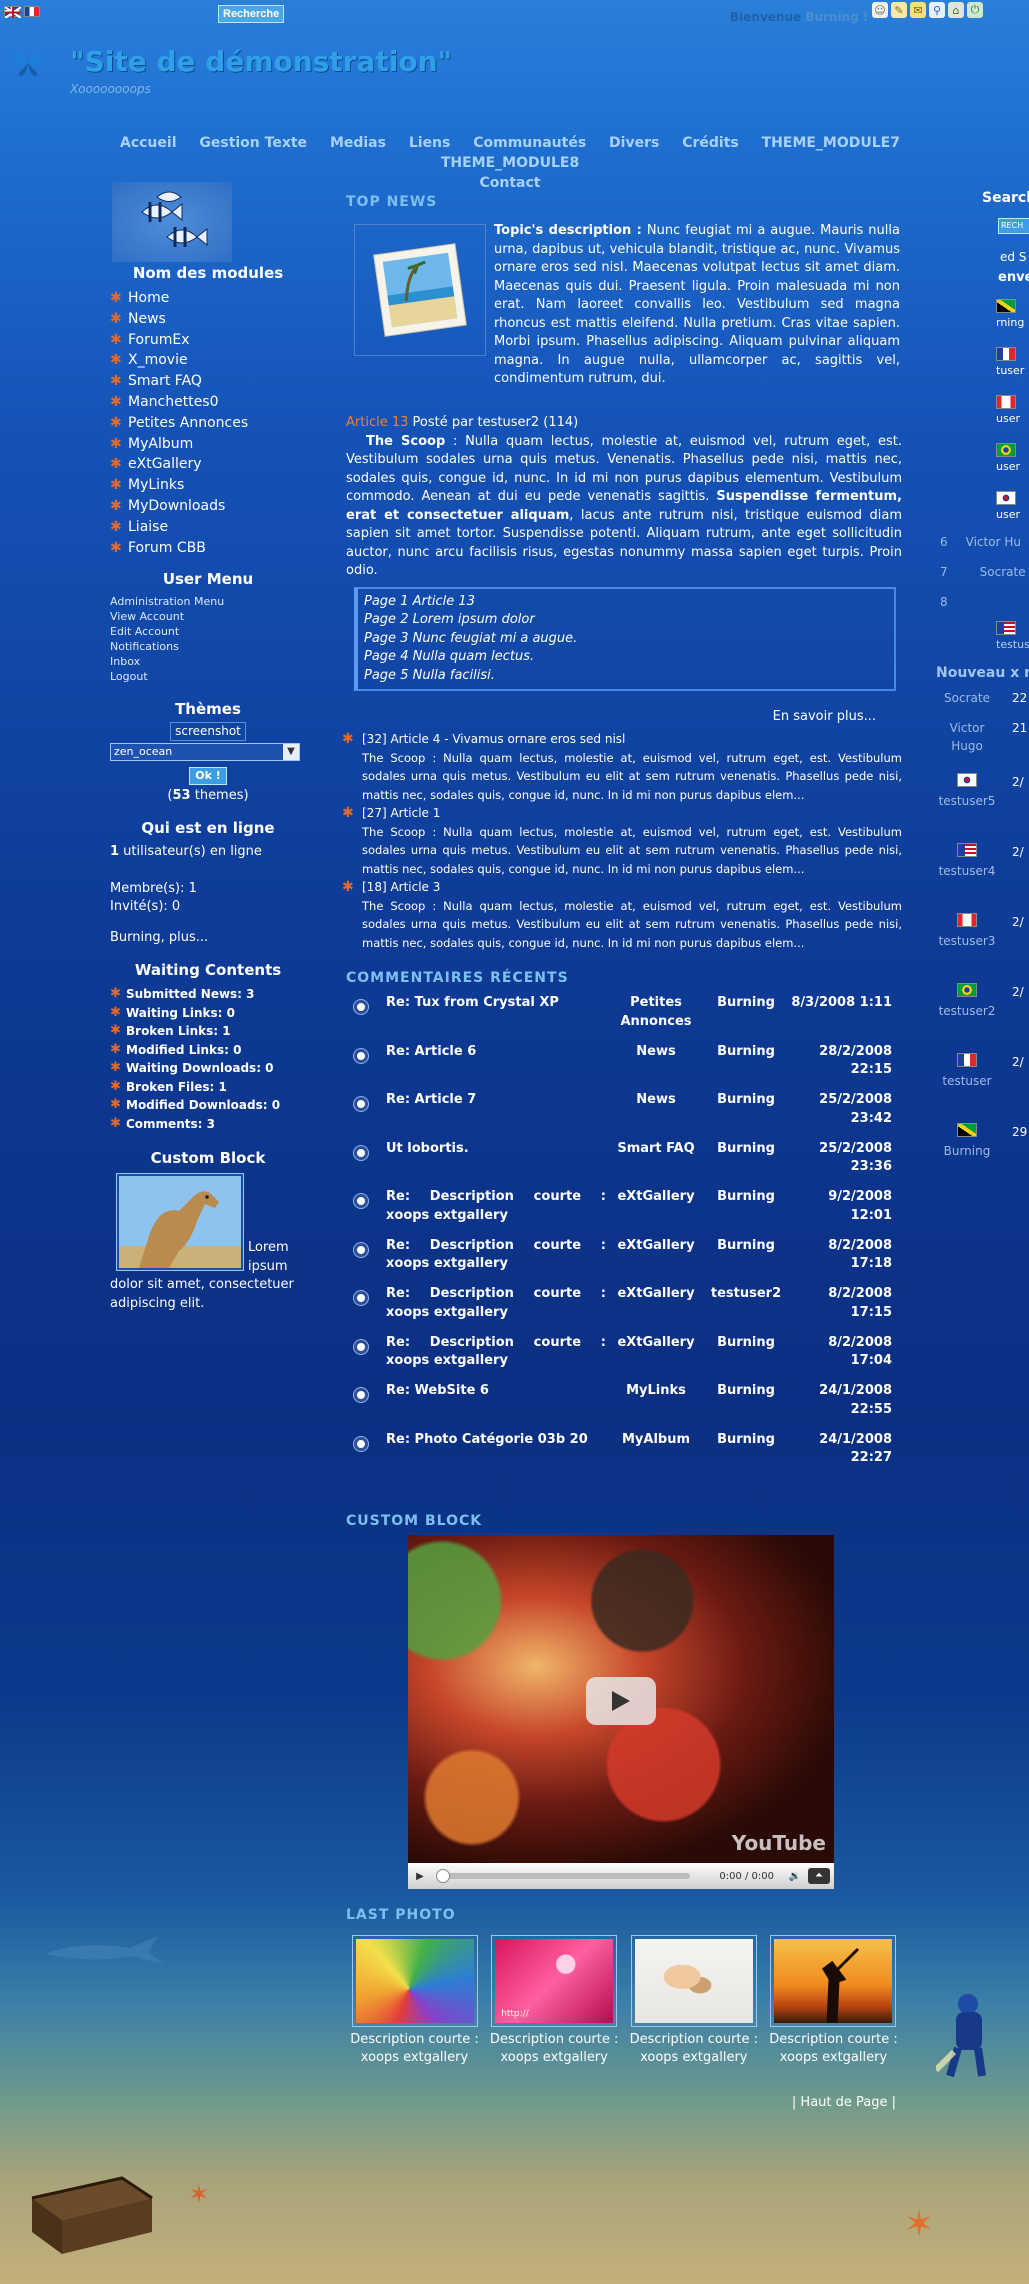 The image size is (1029, 2284). What do you see at coordinates (208, 616) in the screenshot?
I see `user-menu-view-account: View Account` at bounding box center [208, 616].